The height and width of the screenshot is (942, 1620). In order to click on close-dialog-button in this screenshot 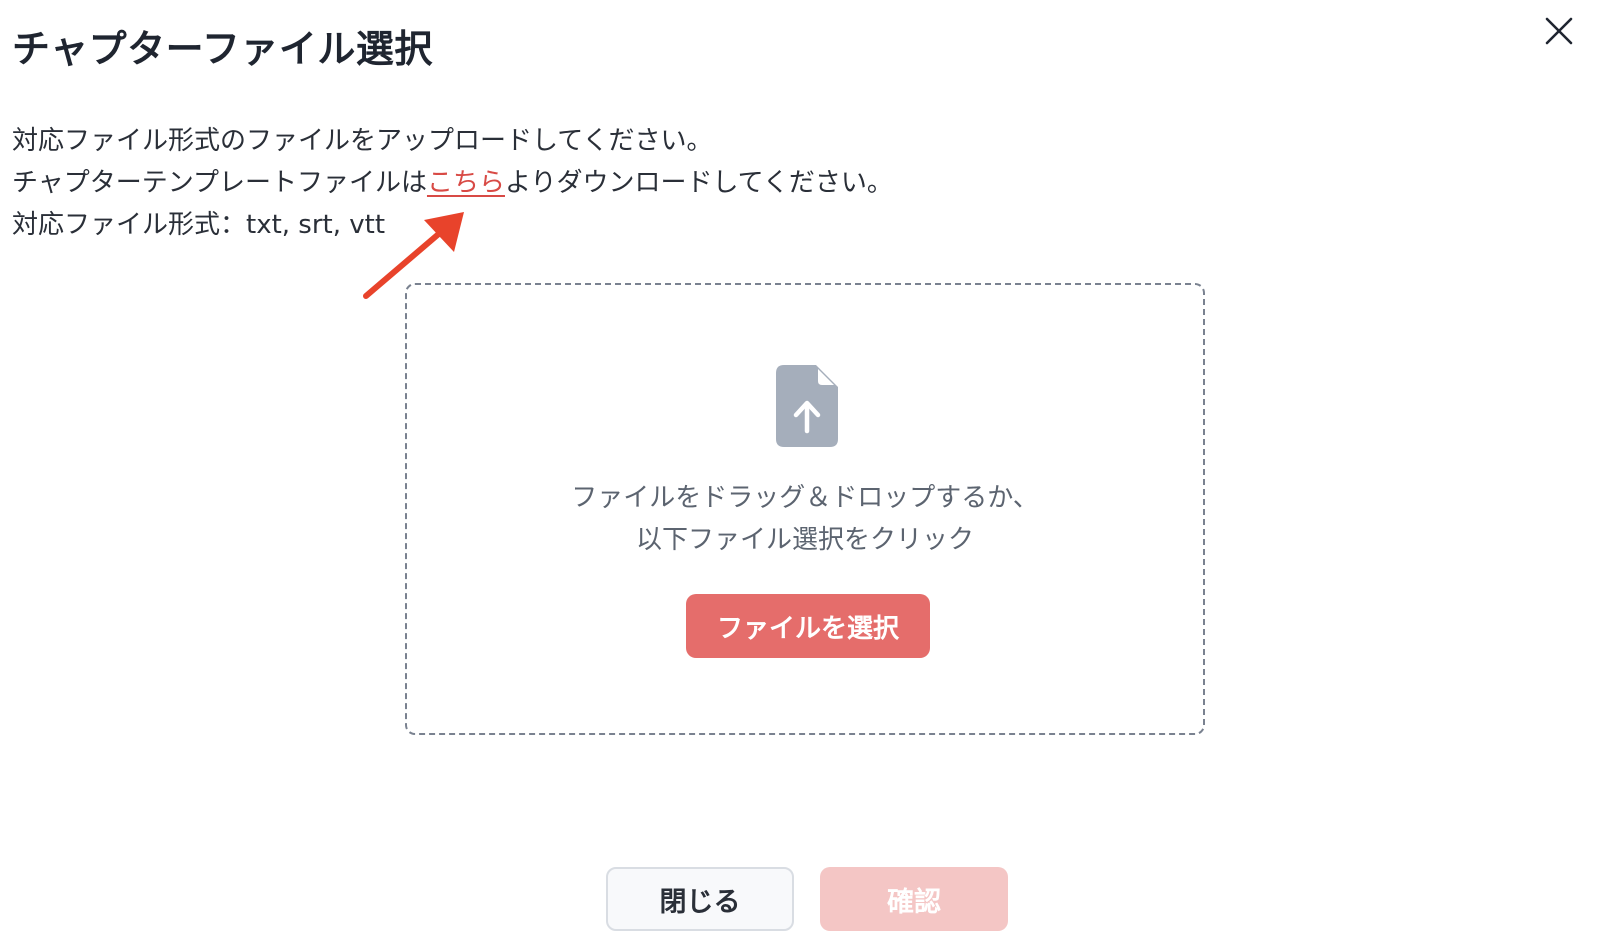, I will do `click(1559, 31)`.